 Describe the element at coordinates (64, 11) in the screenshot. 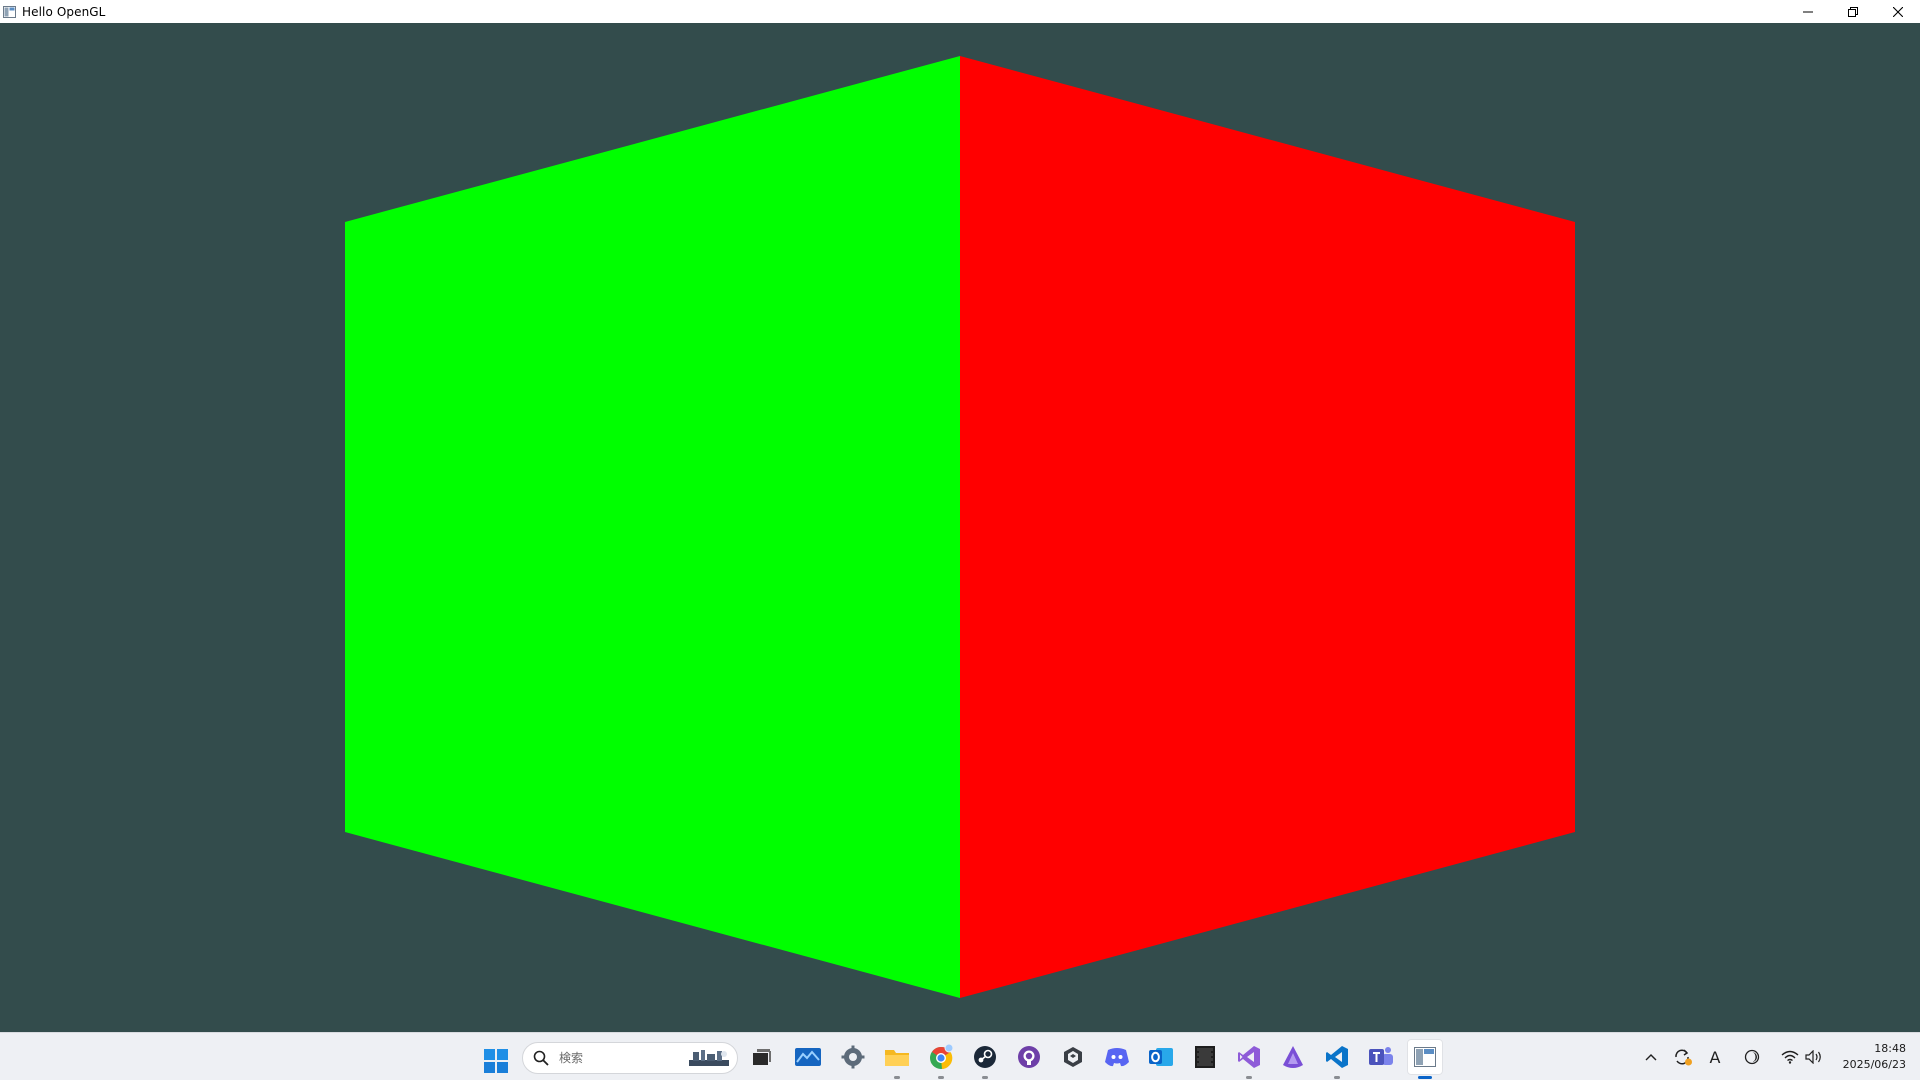

I see `window-title: Hello OpenGL` at that location.